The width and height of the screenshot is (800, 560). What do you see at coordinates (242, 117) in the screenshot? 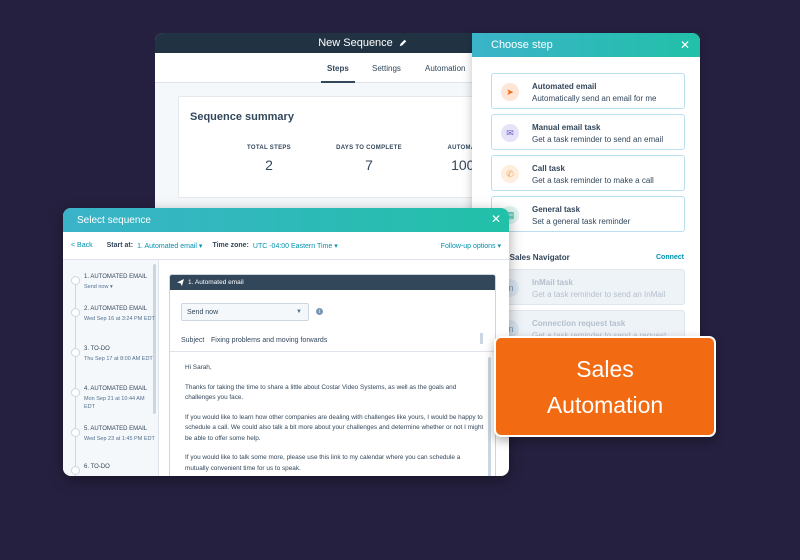
I see `summary-title: Sequence summary` at bounding box center [242, 117].